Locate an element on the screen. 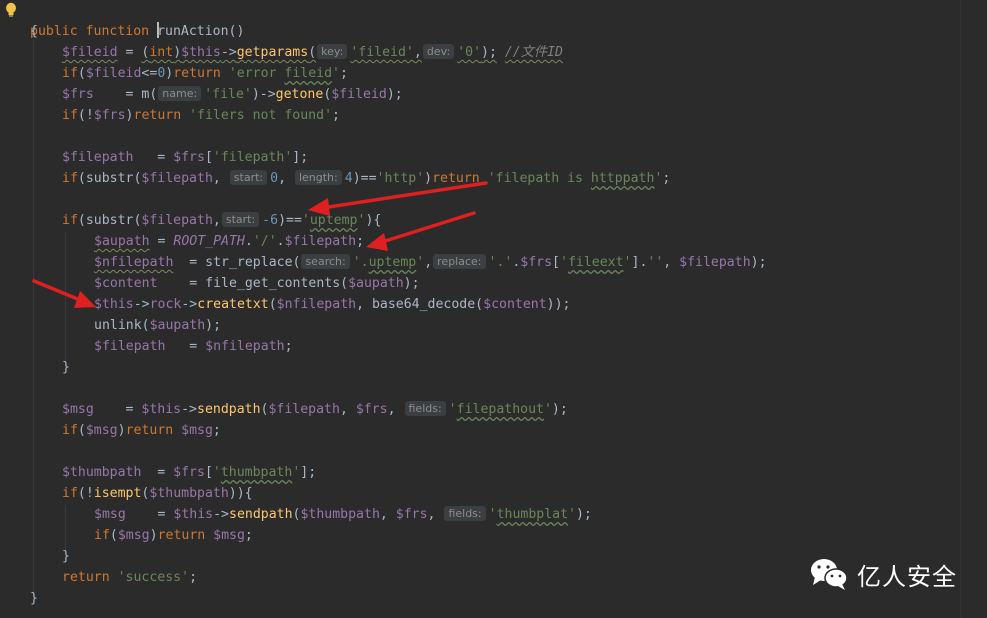 Image resolution: width=987 pixels, height=618 pixels. keyword: function is located at coordinates (117, 31).